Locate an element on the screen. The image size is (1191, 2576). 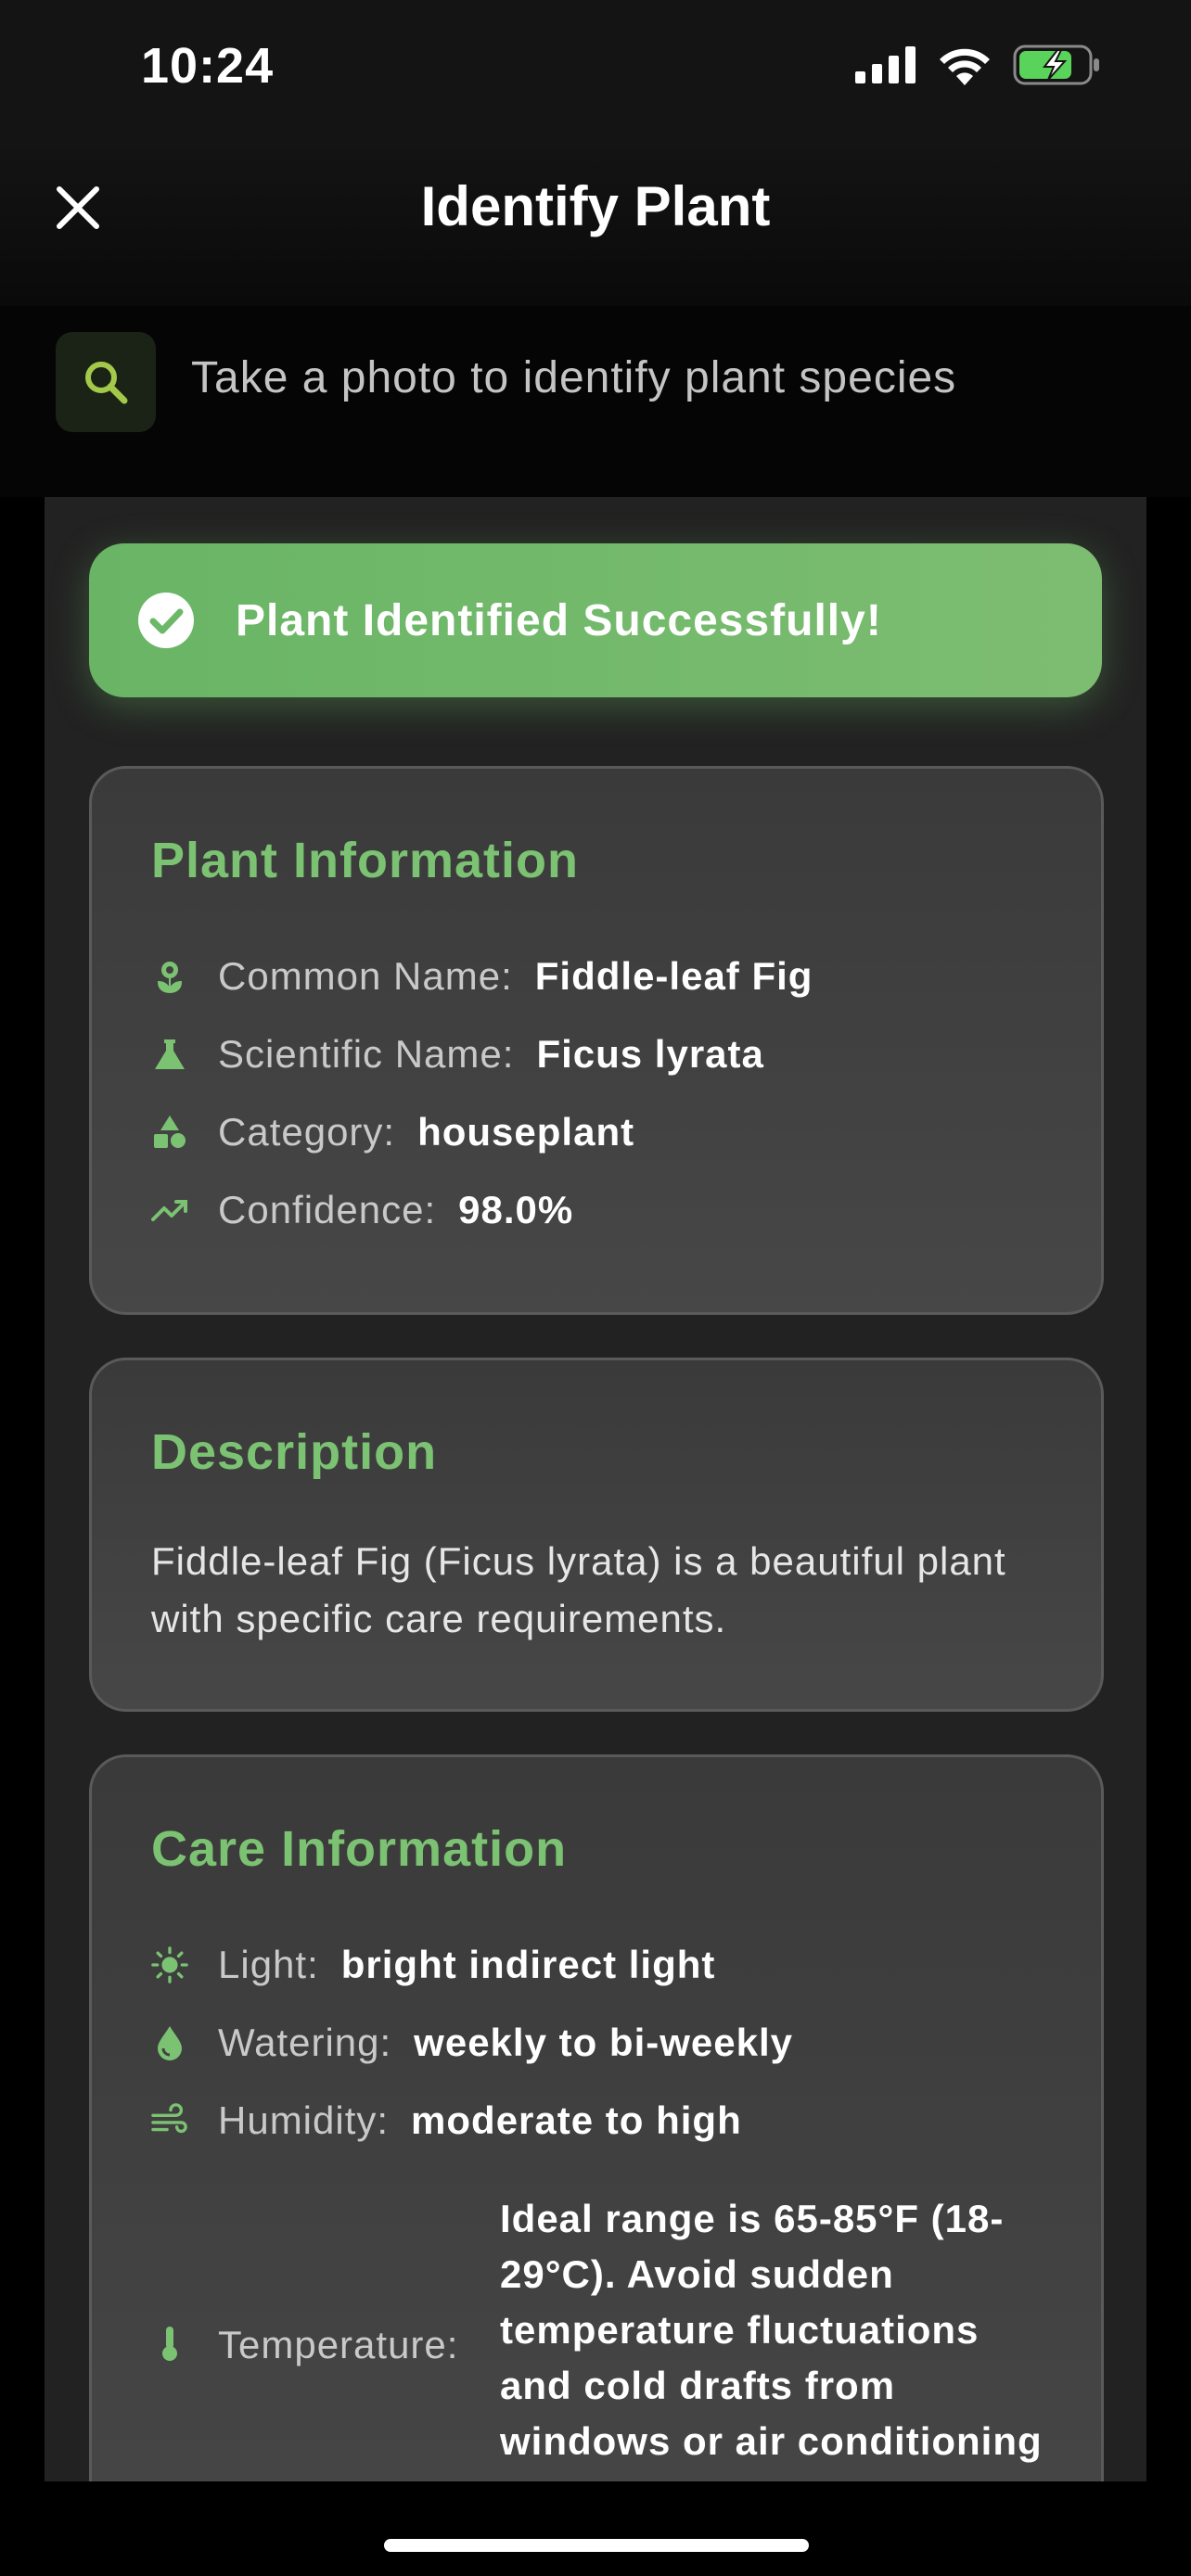
trending-up-icon is located at coordinates (169, 1210).